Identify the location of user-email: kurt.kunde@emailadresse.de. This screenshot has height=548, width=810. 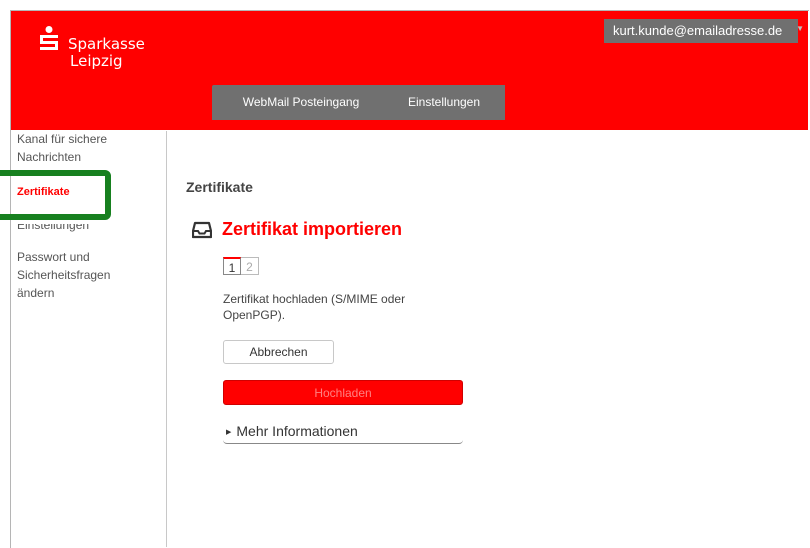
(698, 30).